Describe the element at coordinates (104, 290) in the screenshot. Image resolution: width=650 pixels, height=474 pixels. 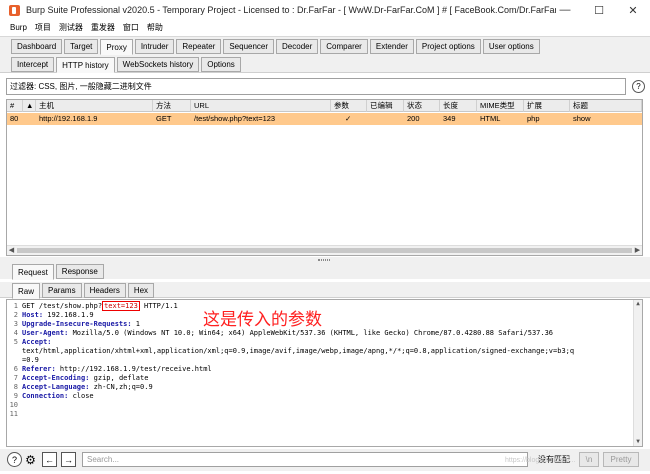
I see `tab-headers: Headers` at that location.